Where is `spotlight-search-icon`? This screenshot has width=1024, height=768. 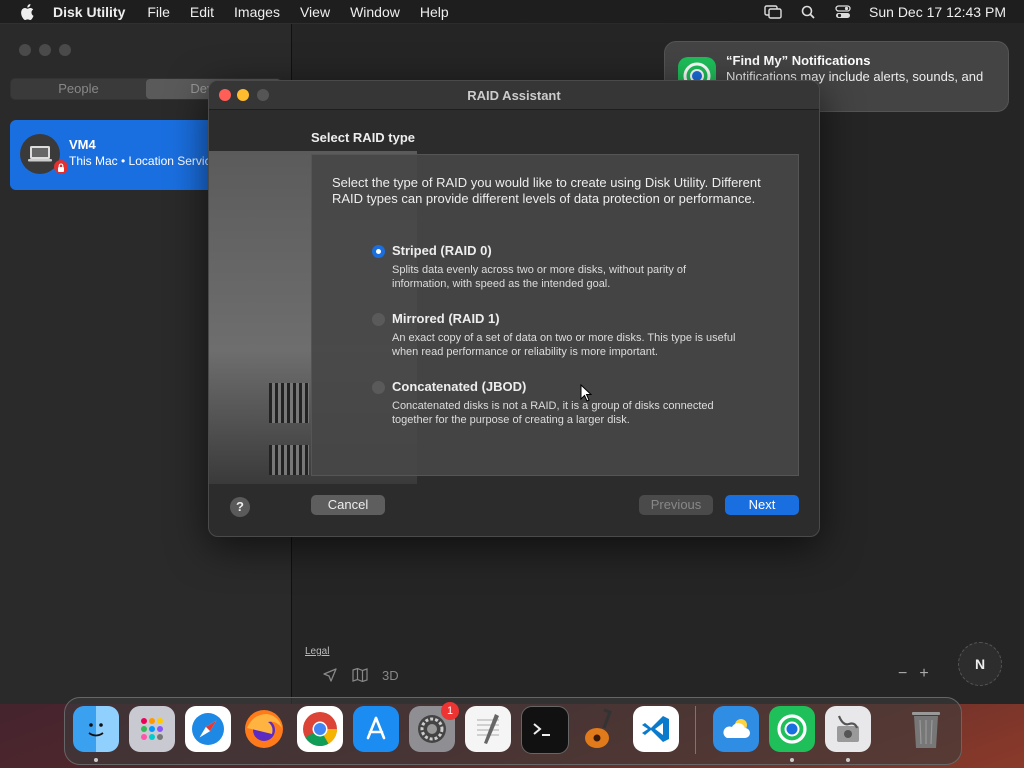 spotlight-search-icon is located at coordinates (808, 12).